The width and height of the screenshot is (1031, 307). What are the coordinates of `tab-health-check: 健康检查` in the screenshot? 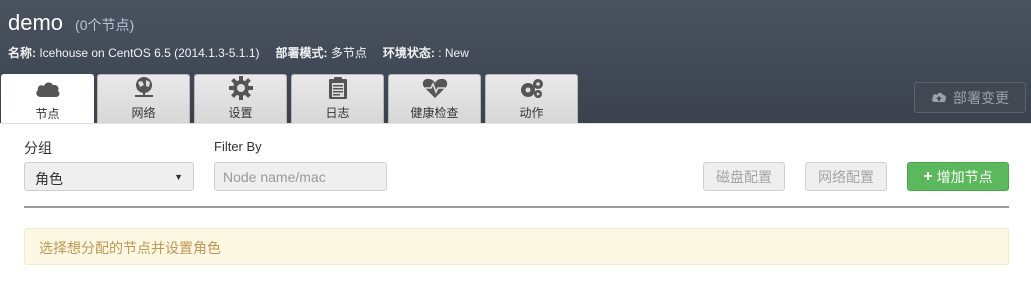 It's located at (434, 98).